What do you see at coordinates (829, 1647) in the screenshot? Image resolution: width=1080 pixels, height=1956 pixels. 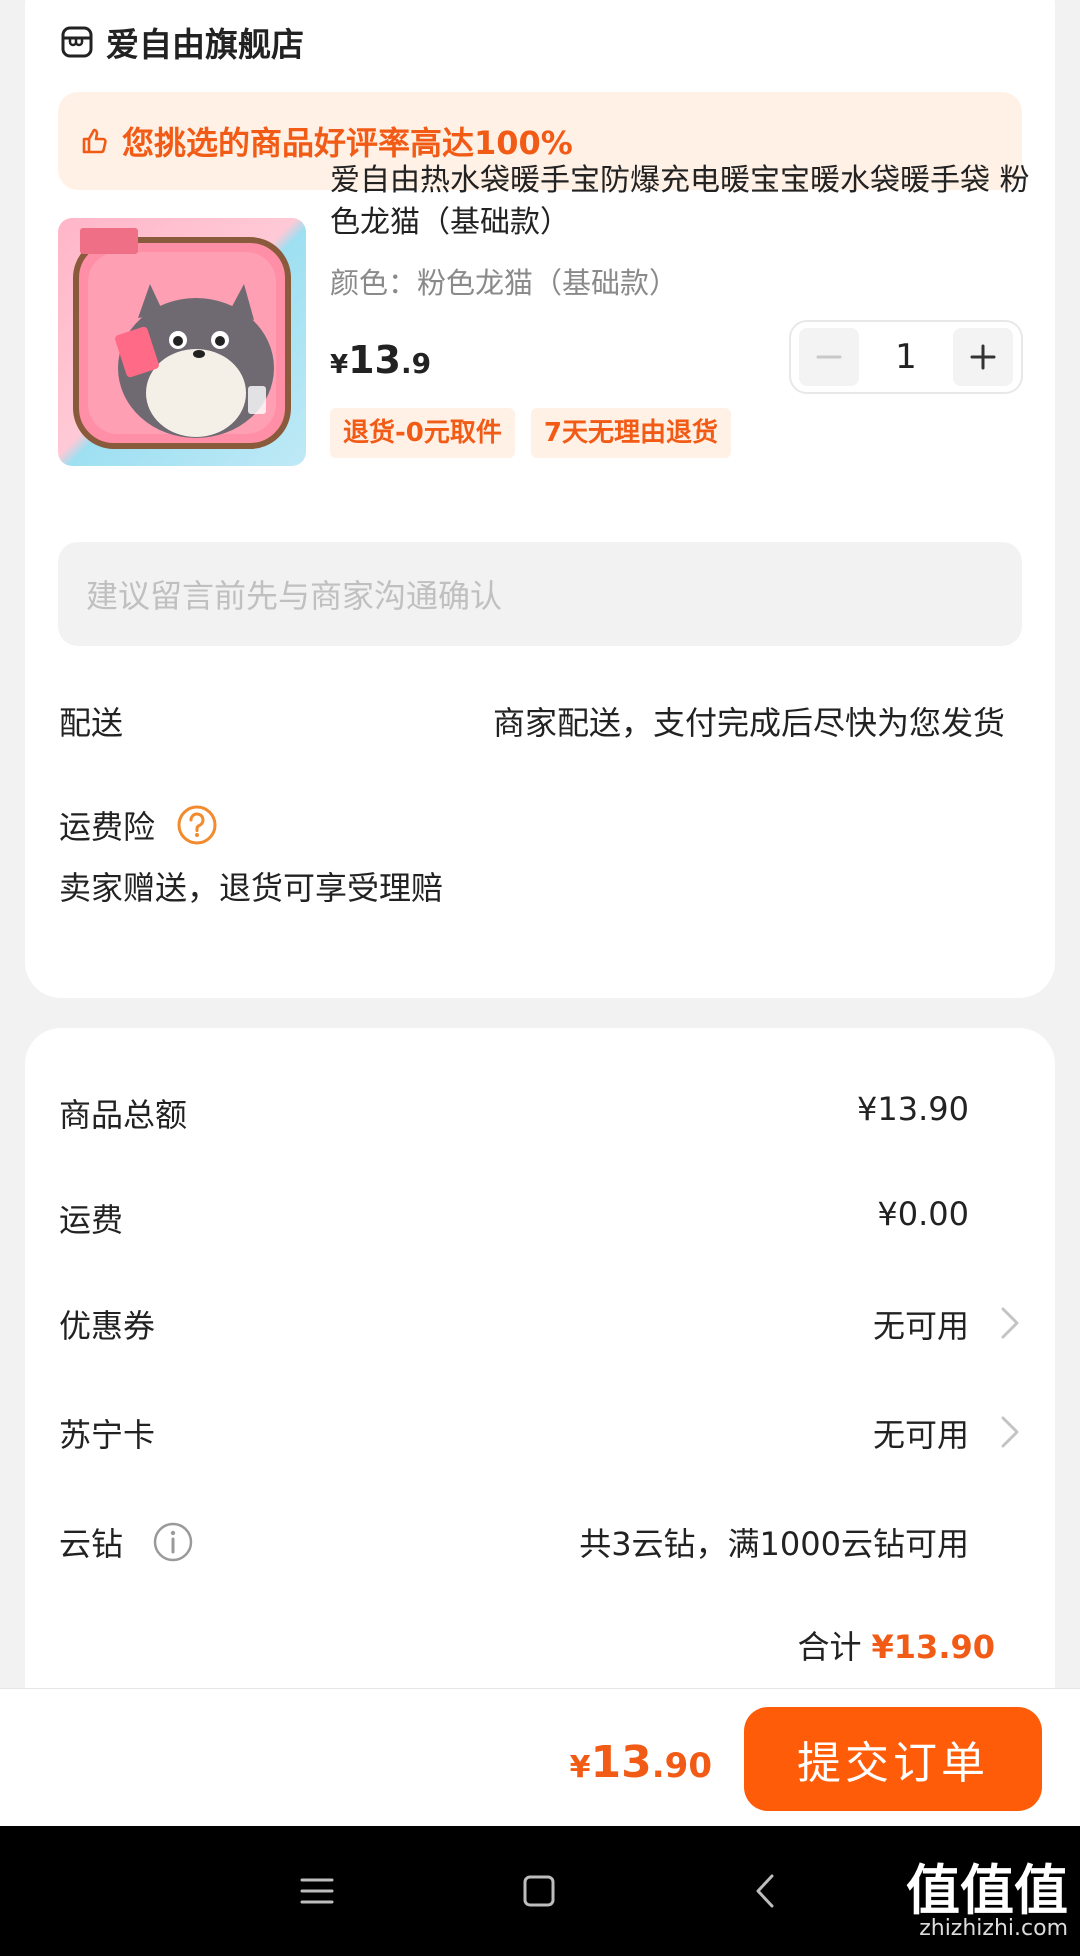 I see `total-label: 合计` at bounding box center [829, 1647].